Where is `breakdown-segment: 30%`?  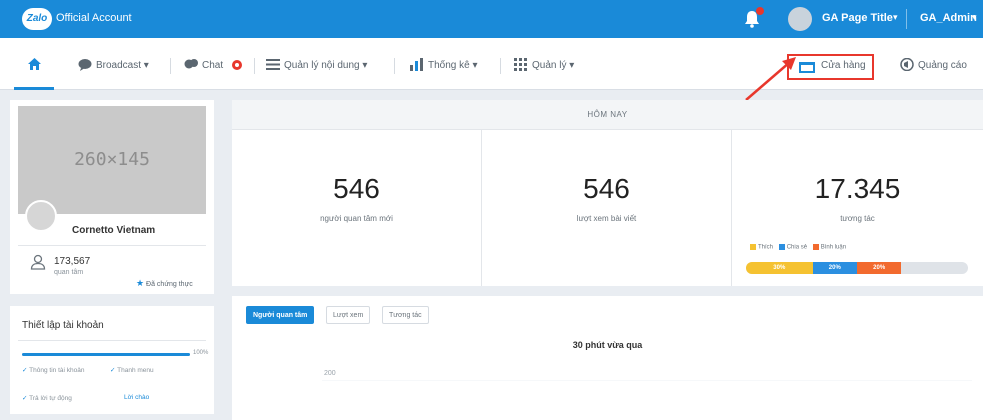 breakdown-segment: 30% is located at coordinates (779, 268).